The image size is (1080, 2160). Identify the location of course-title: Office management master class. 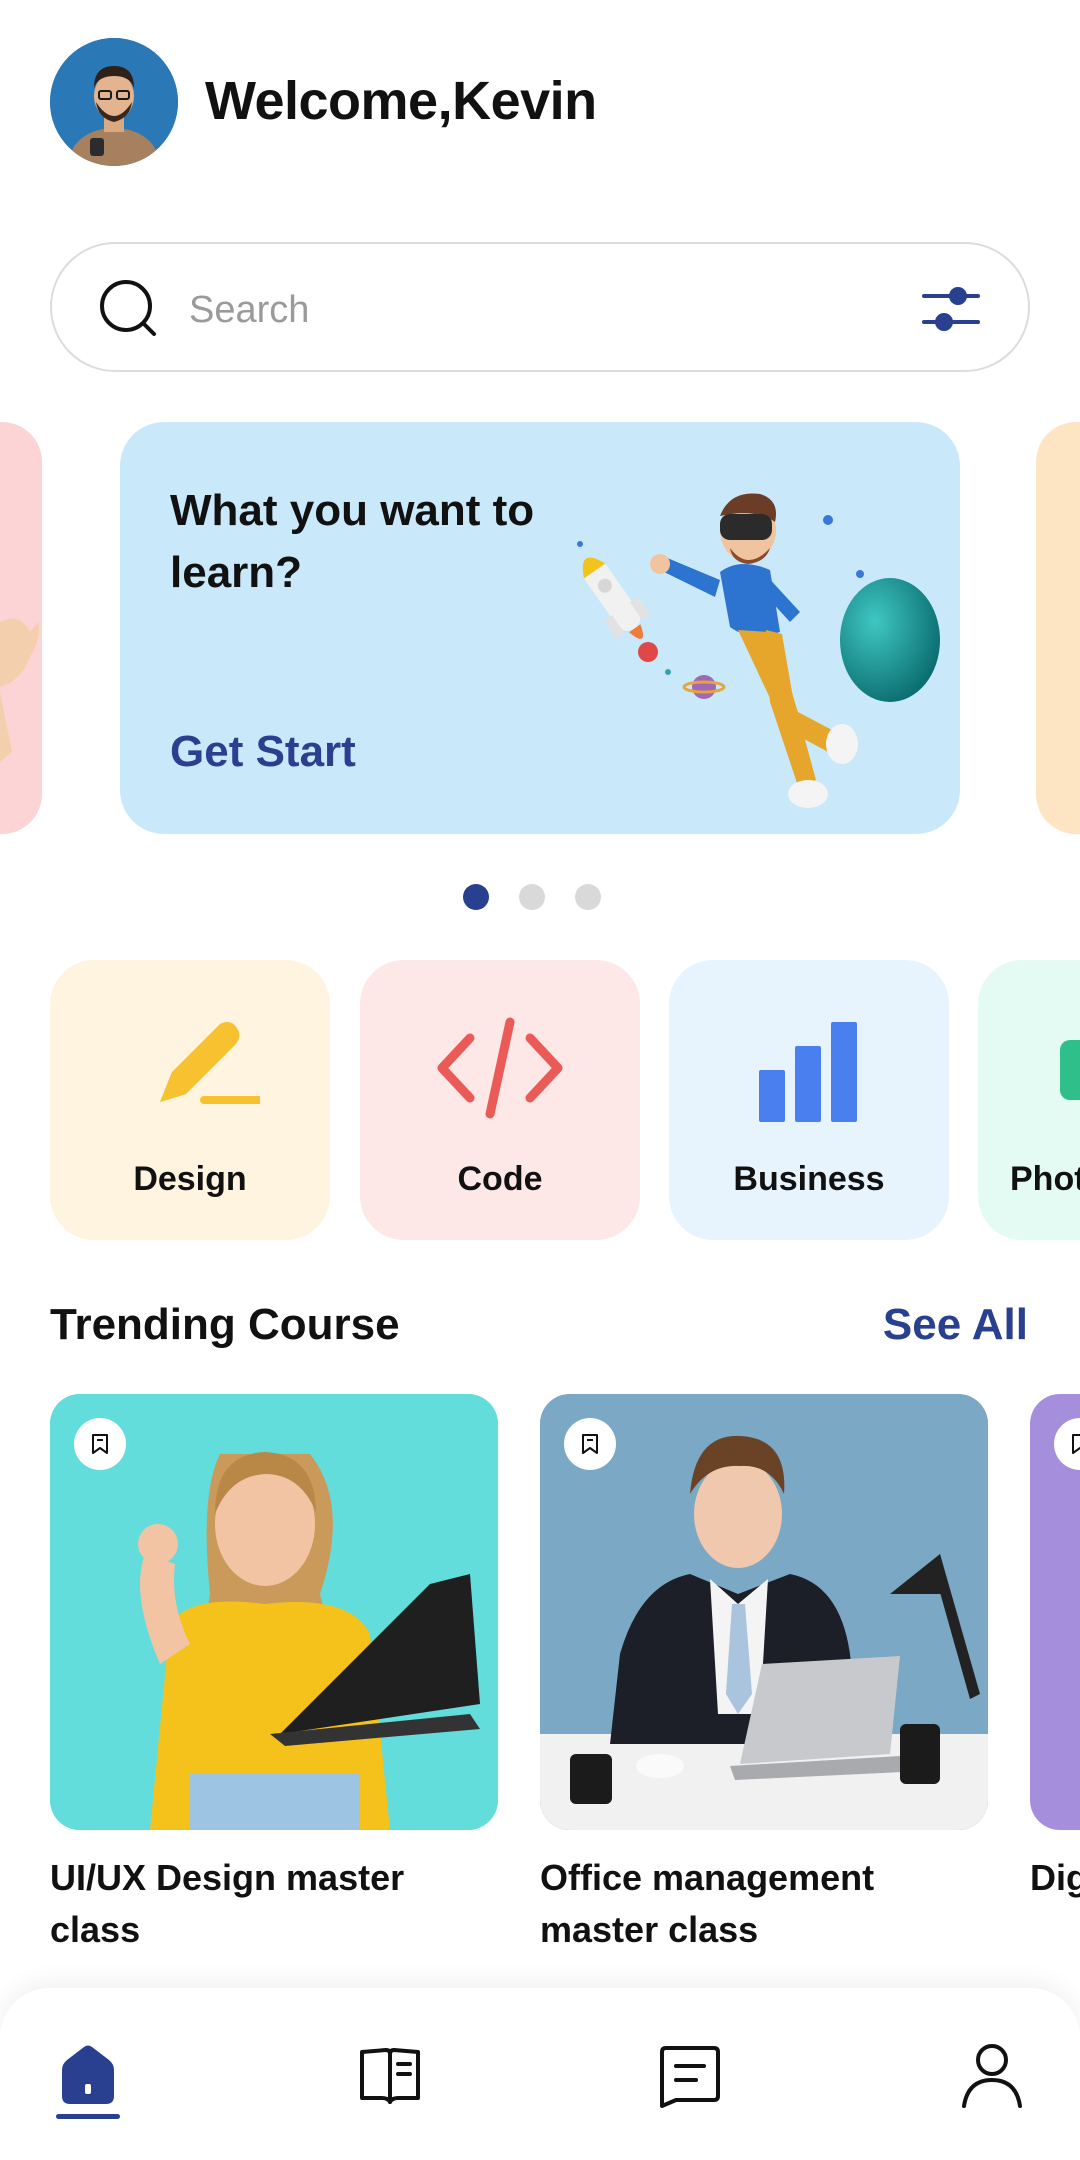
(750, 1904).